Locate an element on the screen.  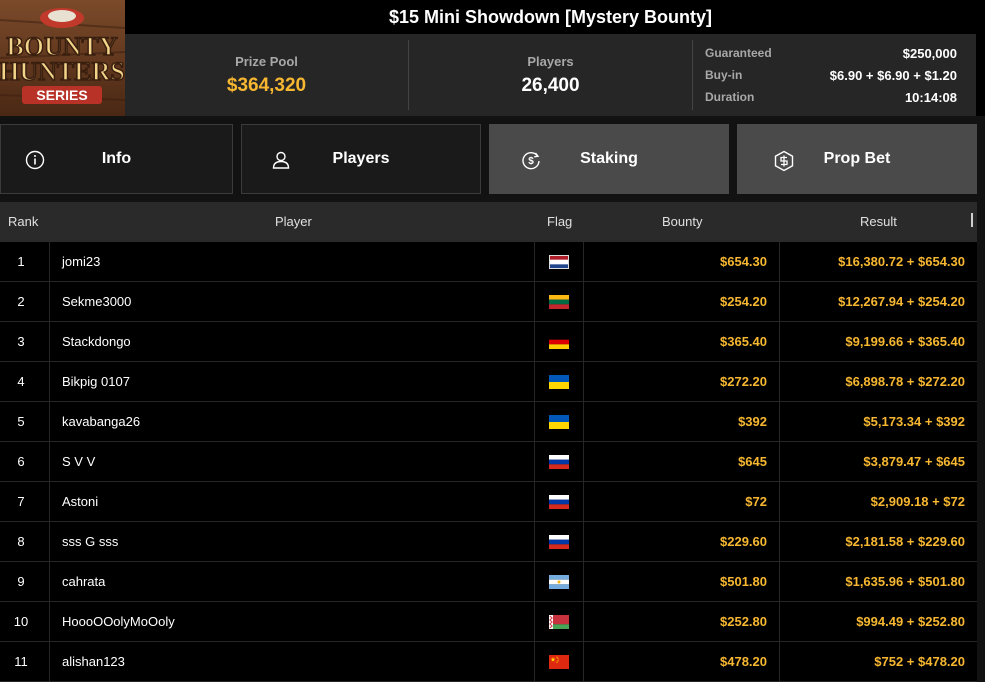
prize-pool-stat: Prize Pool $364,320 is located at coordinates (266, 75).